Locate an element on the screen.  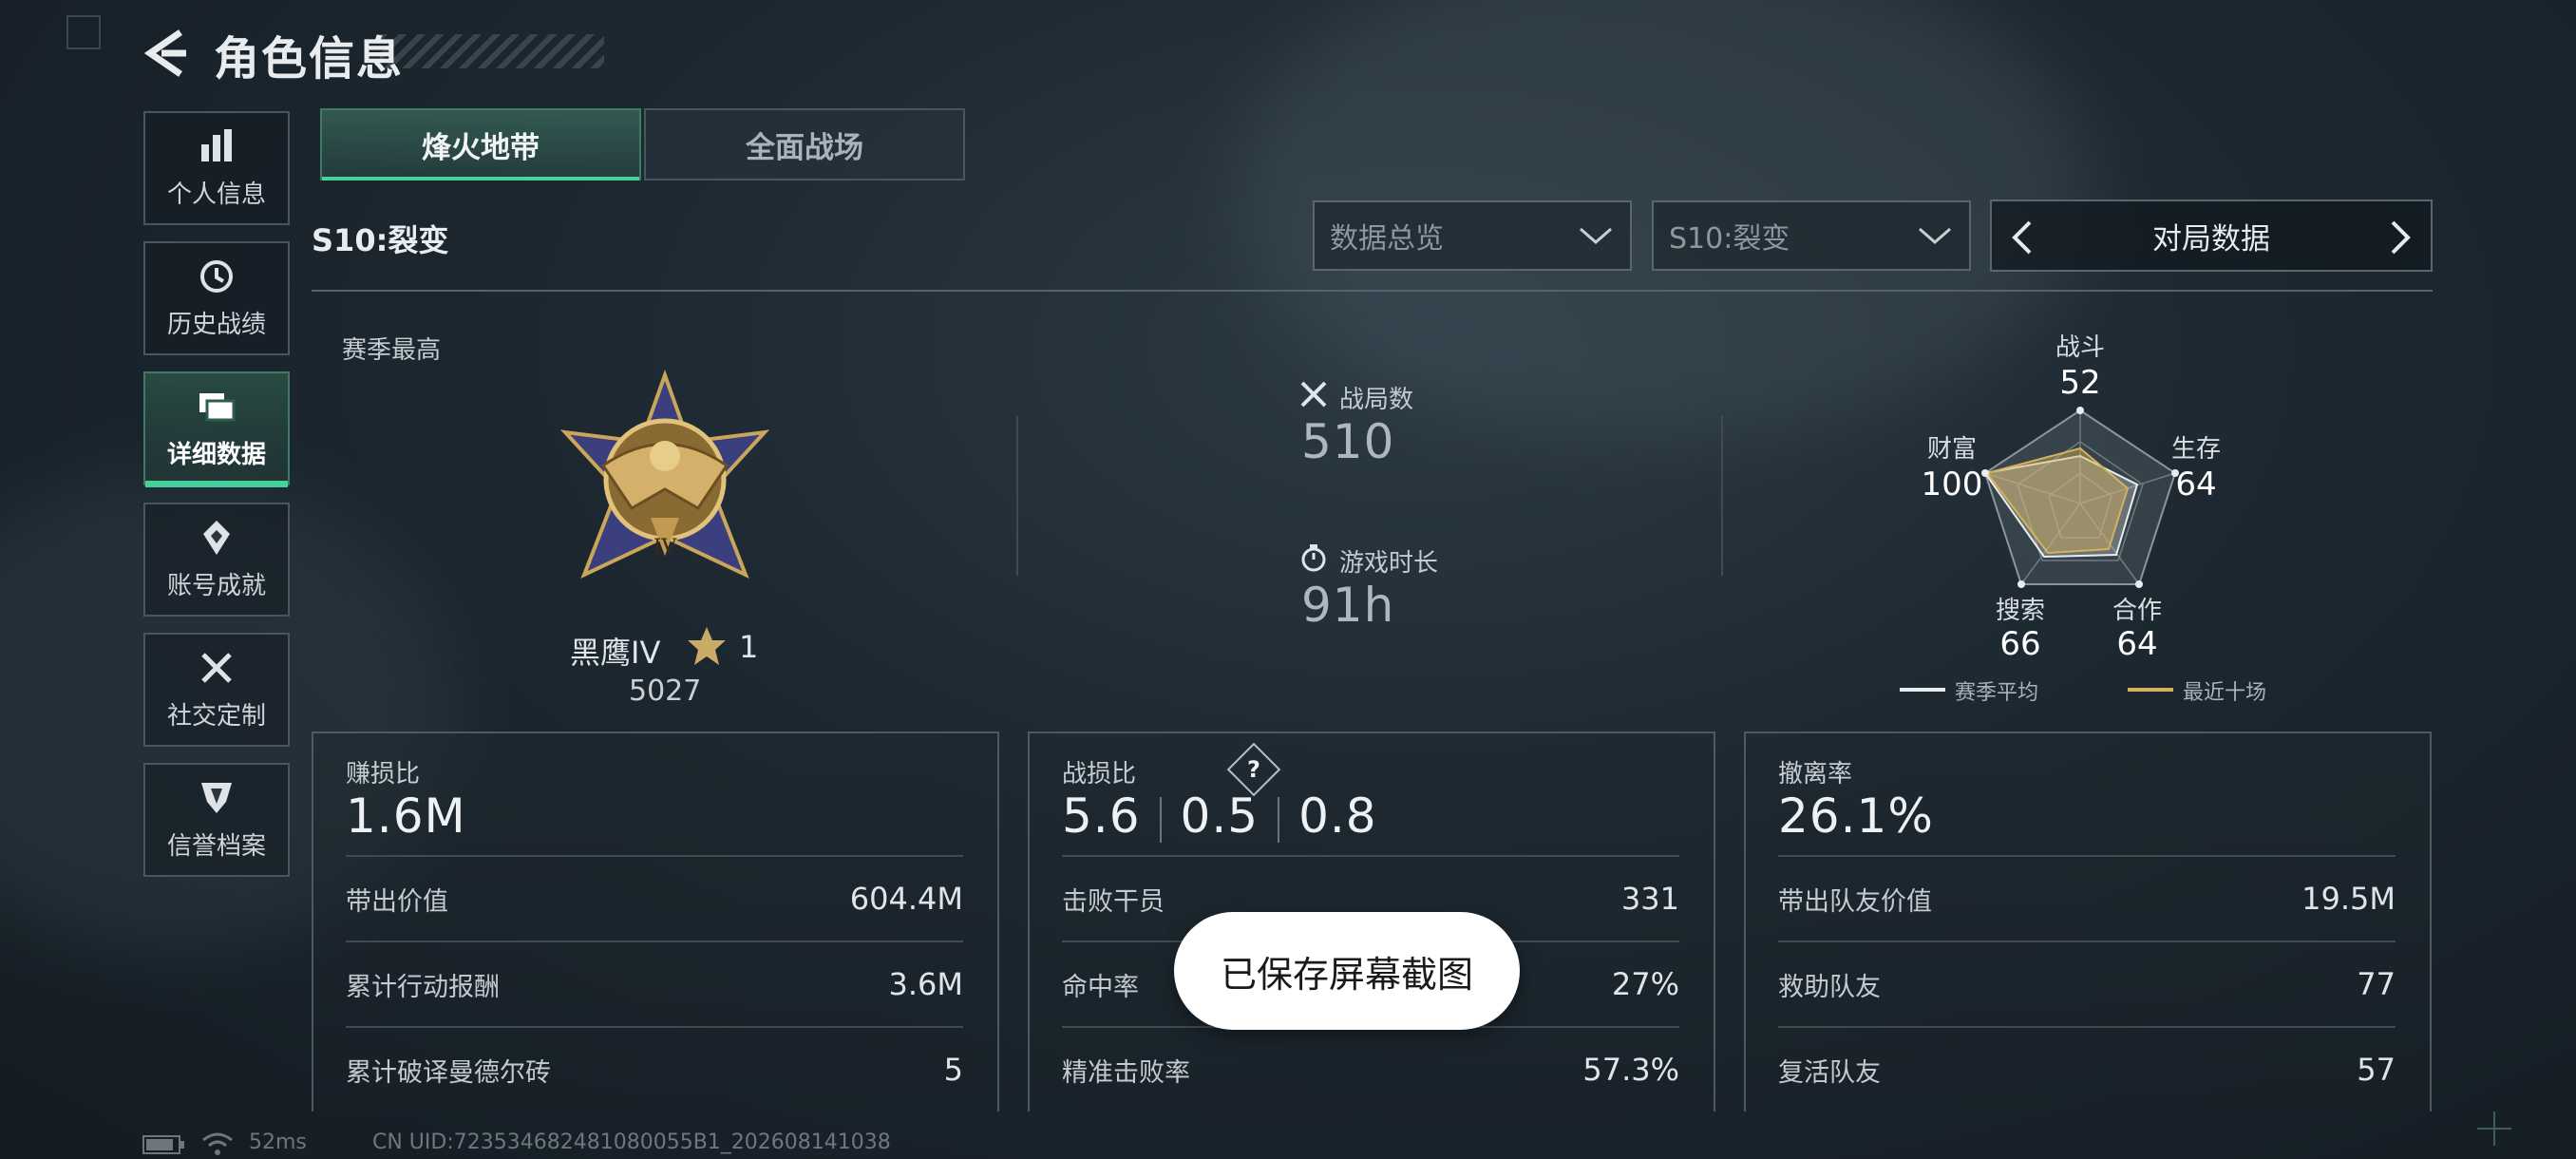
card-title: 赚损比 is located at coordinates (383, 774).